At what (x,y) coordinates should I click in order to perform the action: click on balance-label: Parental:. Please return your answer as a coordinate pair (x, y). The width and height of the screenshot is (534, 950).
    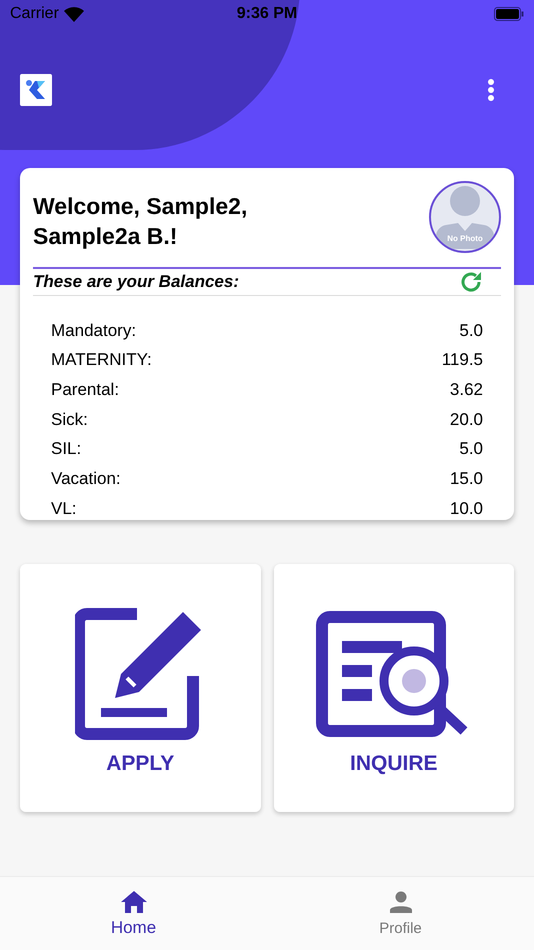
    Looking at the image, I should click on (85, 389).